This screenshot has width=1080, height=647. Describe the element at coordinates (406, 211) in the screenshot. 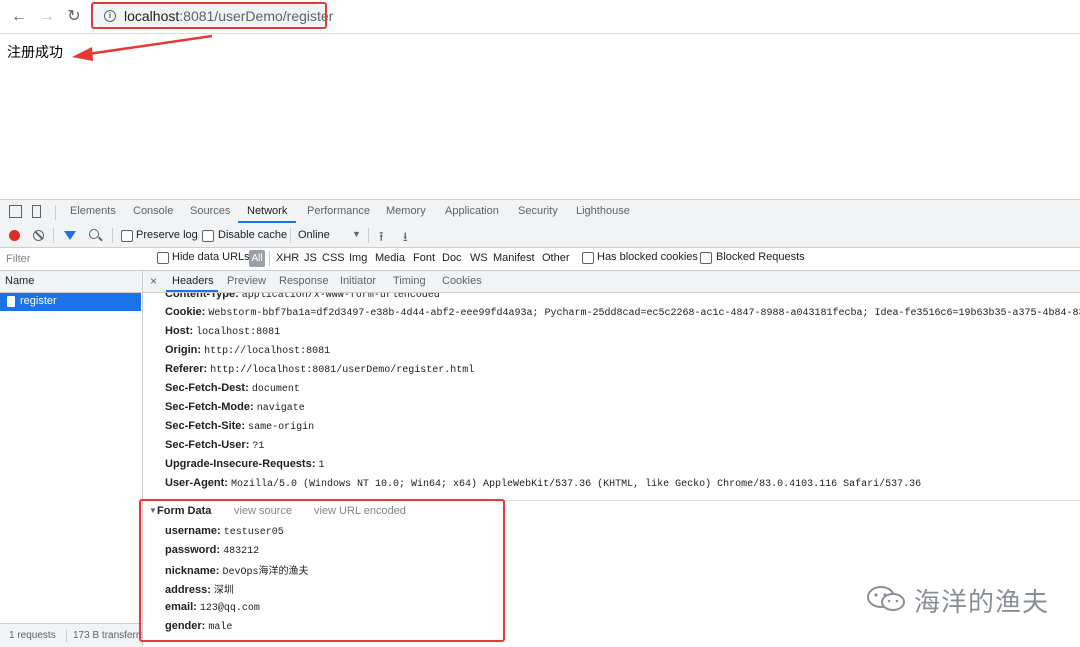

I see `tab-memory: Memory` at that location.